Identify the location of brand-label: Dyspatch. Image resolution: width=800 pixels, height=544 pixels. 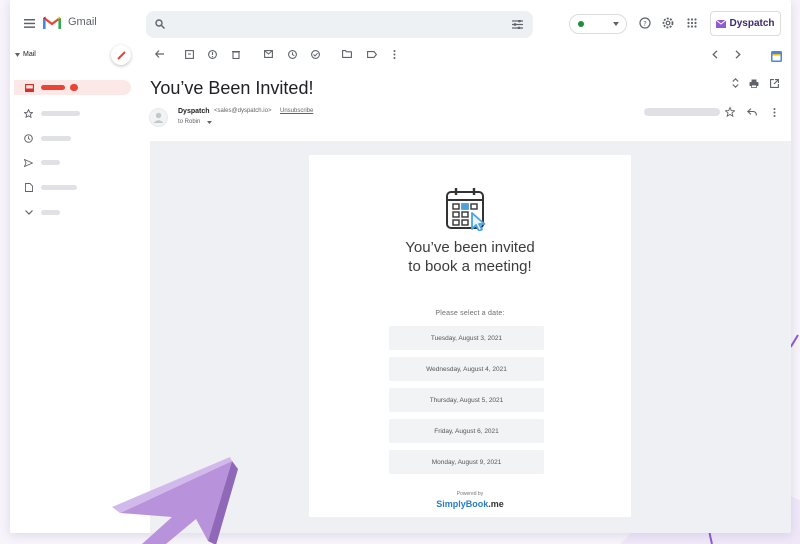
(752, 23).